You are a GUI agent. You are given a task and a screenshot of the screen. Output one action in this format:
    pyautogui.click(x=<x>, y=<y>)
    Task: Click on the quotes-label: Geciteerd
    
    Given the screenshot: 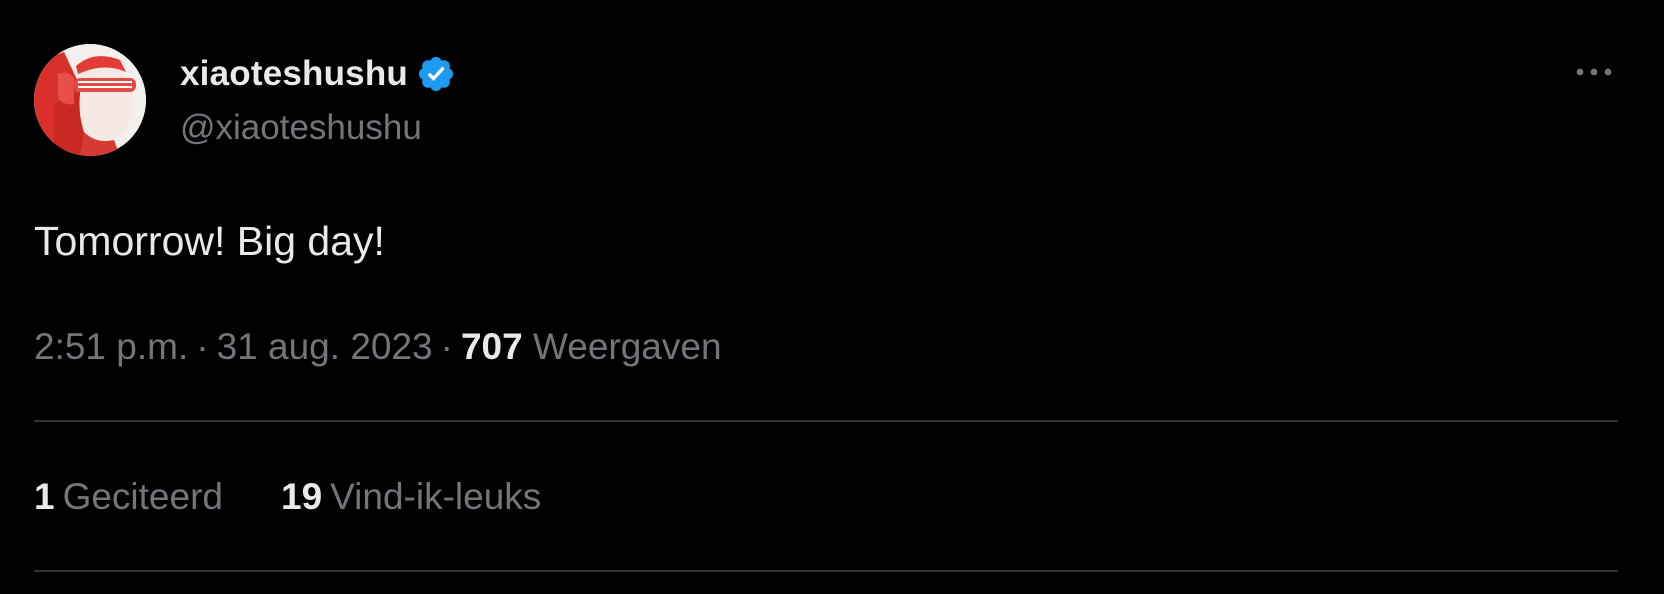 What is the action you would take?
    pyautogui.click(x=142, y=496)
    